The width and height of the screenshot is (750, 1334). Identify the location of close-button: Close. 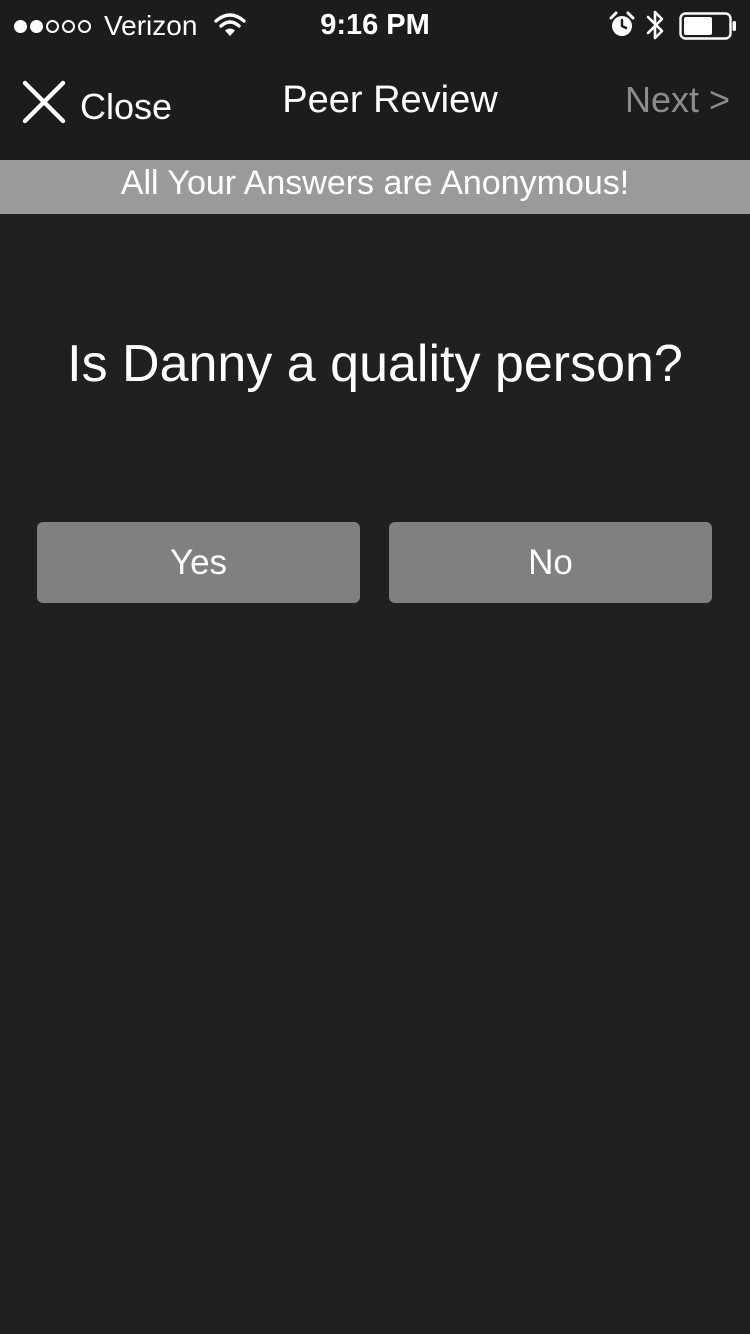
(96, 102).